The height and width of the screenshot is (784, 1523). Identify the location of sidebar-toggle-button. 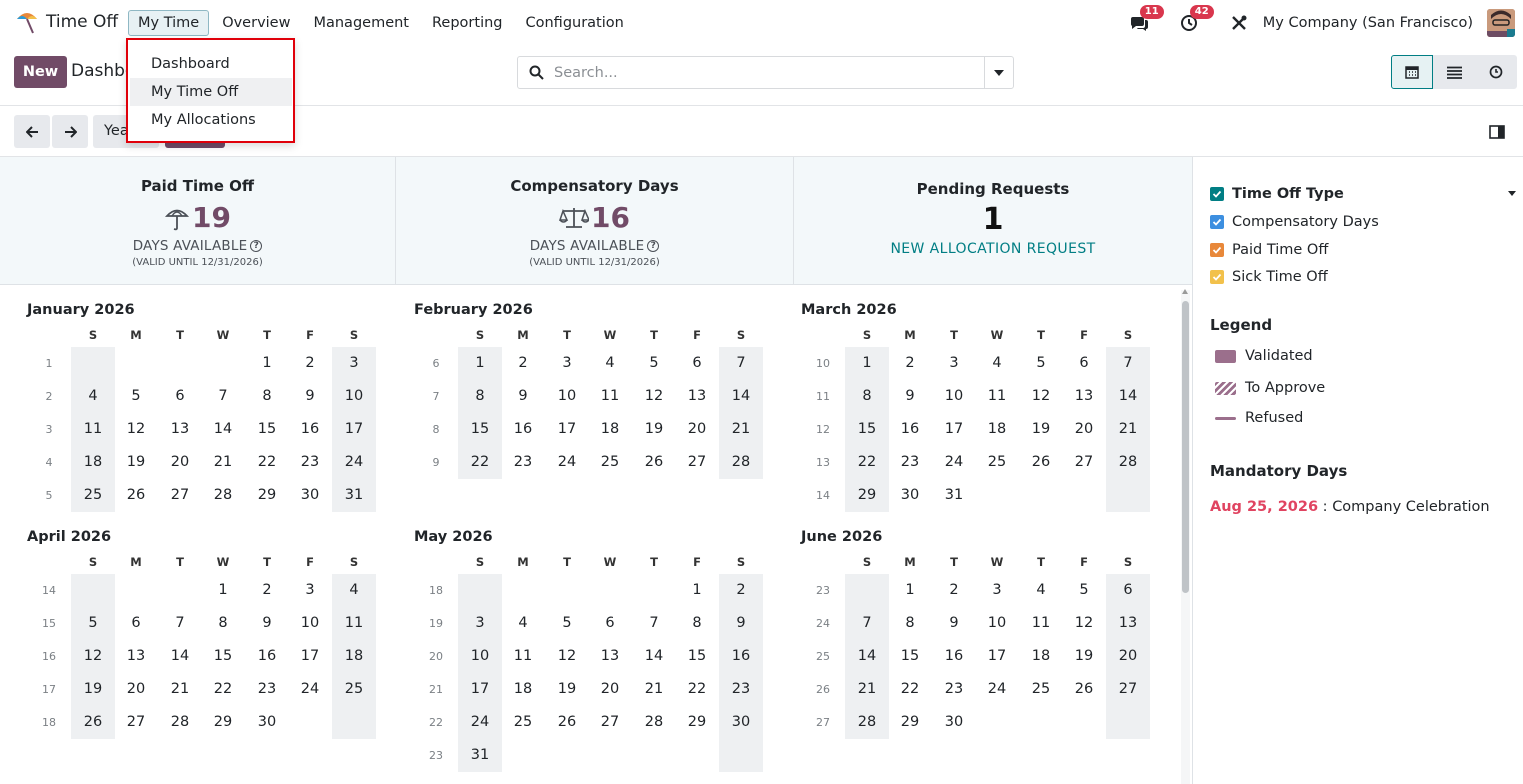
(1497, 132).